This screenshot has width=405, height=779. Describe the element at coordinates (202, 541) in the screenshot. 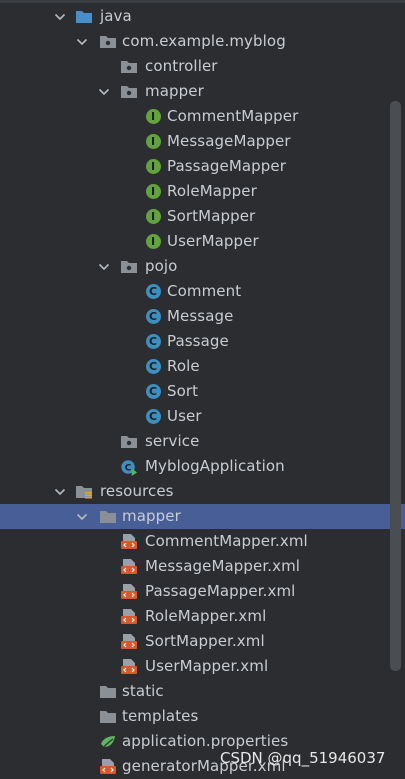

I see `tree-item-commentmapper-xml: CommentMapper.xml` at that location.